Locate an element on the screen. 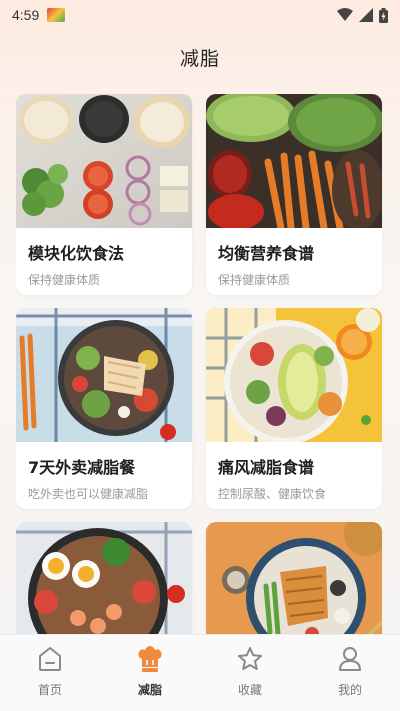 The height and width of the screenshot is (711, 400). status-icons is located at coordinates (362, 15).